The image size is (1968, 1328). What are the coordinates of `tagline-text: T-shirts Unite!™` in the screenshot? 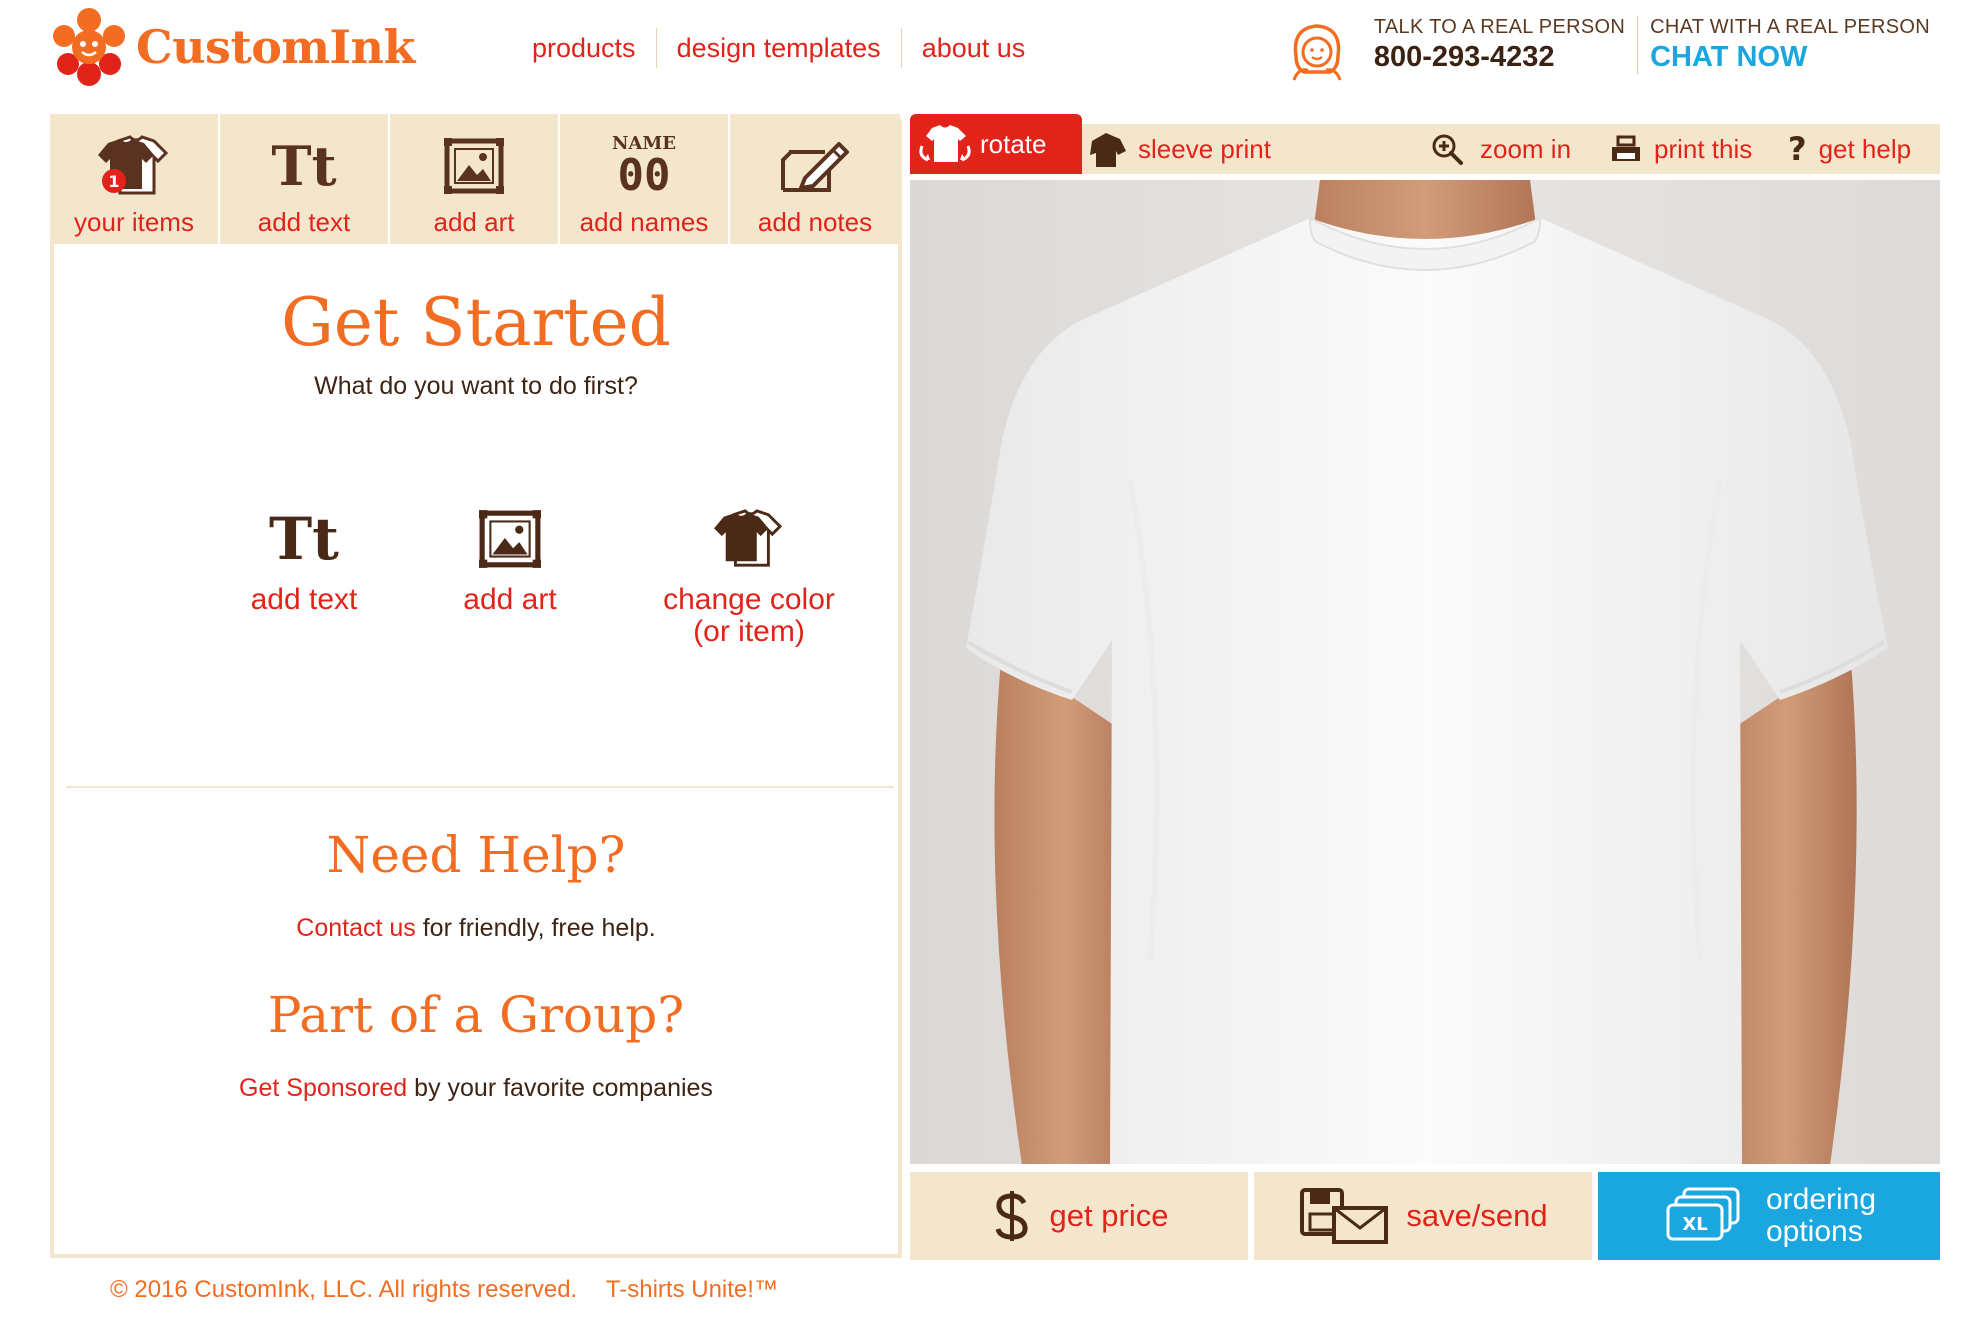 It's located at (691, 1289).